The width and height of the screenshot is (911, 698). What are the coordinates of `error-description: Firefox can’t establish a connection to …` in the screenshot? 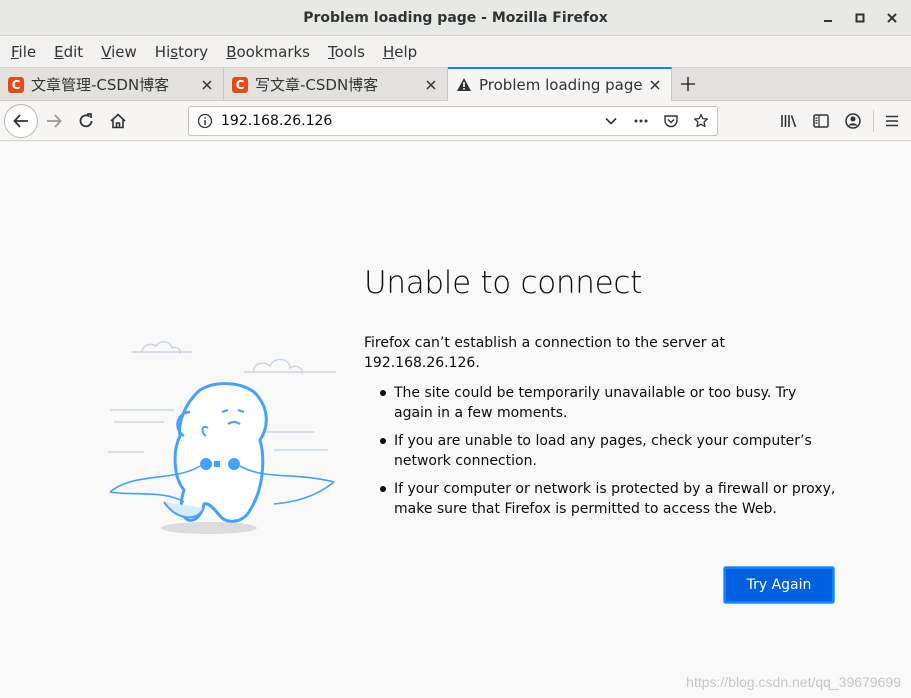 It's located at (544, 353).